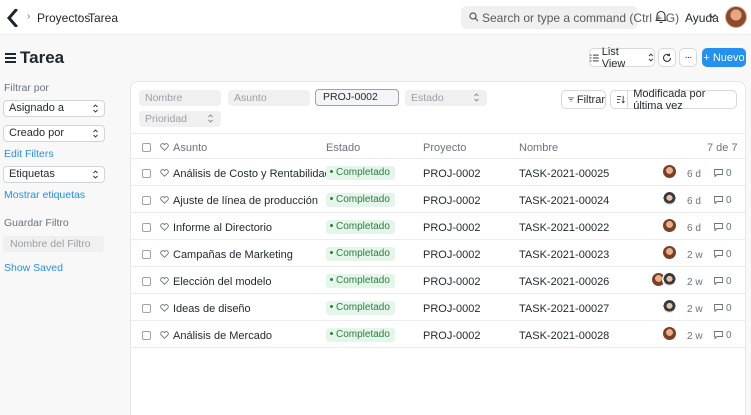 This screenshot has width=751, height=415. Describe the element at coordinates (661, 16) in the screenshot. I see `notification-bell-icon` at that location.